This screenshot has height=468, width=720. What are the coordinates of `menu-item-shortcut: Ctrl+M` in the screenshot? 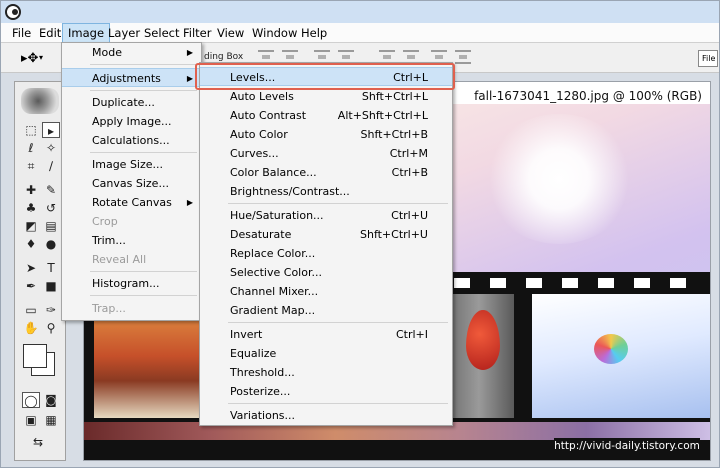 It's located at (408, 153).